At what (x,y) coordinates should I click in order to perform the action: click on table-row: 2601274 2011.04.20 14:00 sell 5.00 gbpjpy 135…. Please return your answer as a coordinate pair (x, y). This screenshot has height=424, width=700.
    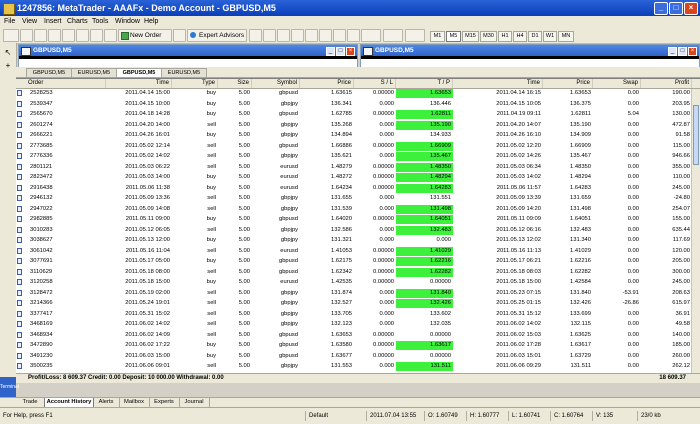
    Looking at the image, I should click on (358, 125).